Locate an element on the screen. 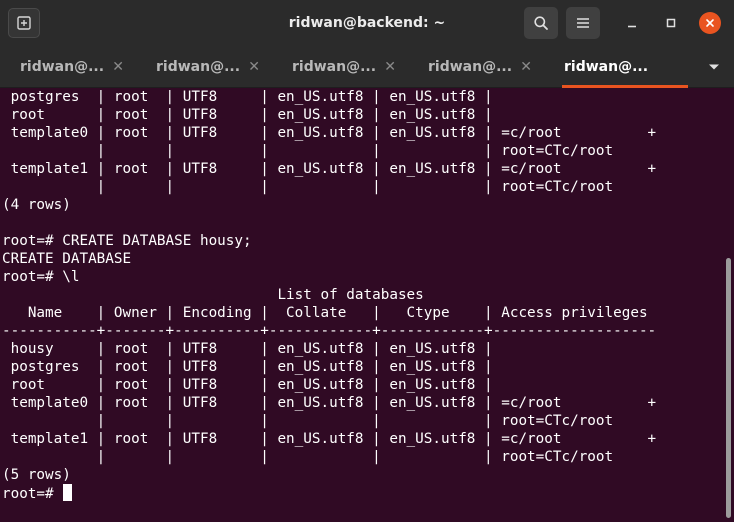  maximize-button is located at coordinates (671, 23).